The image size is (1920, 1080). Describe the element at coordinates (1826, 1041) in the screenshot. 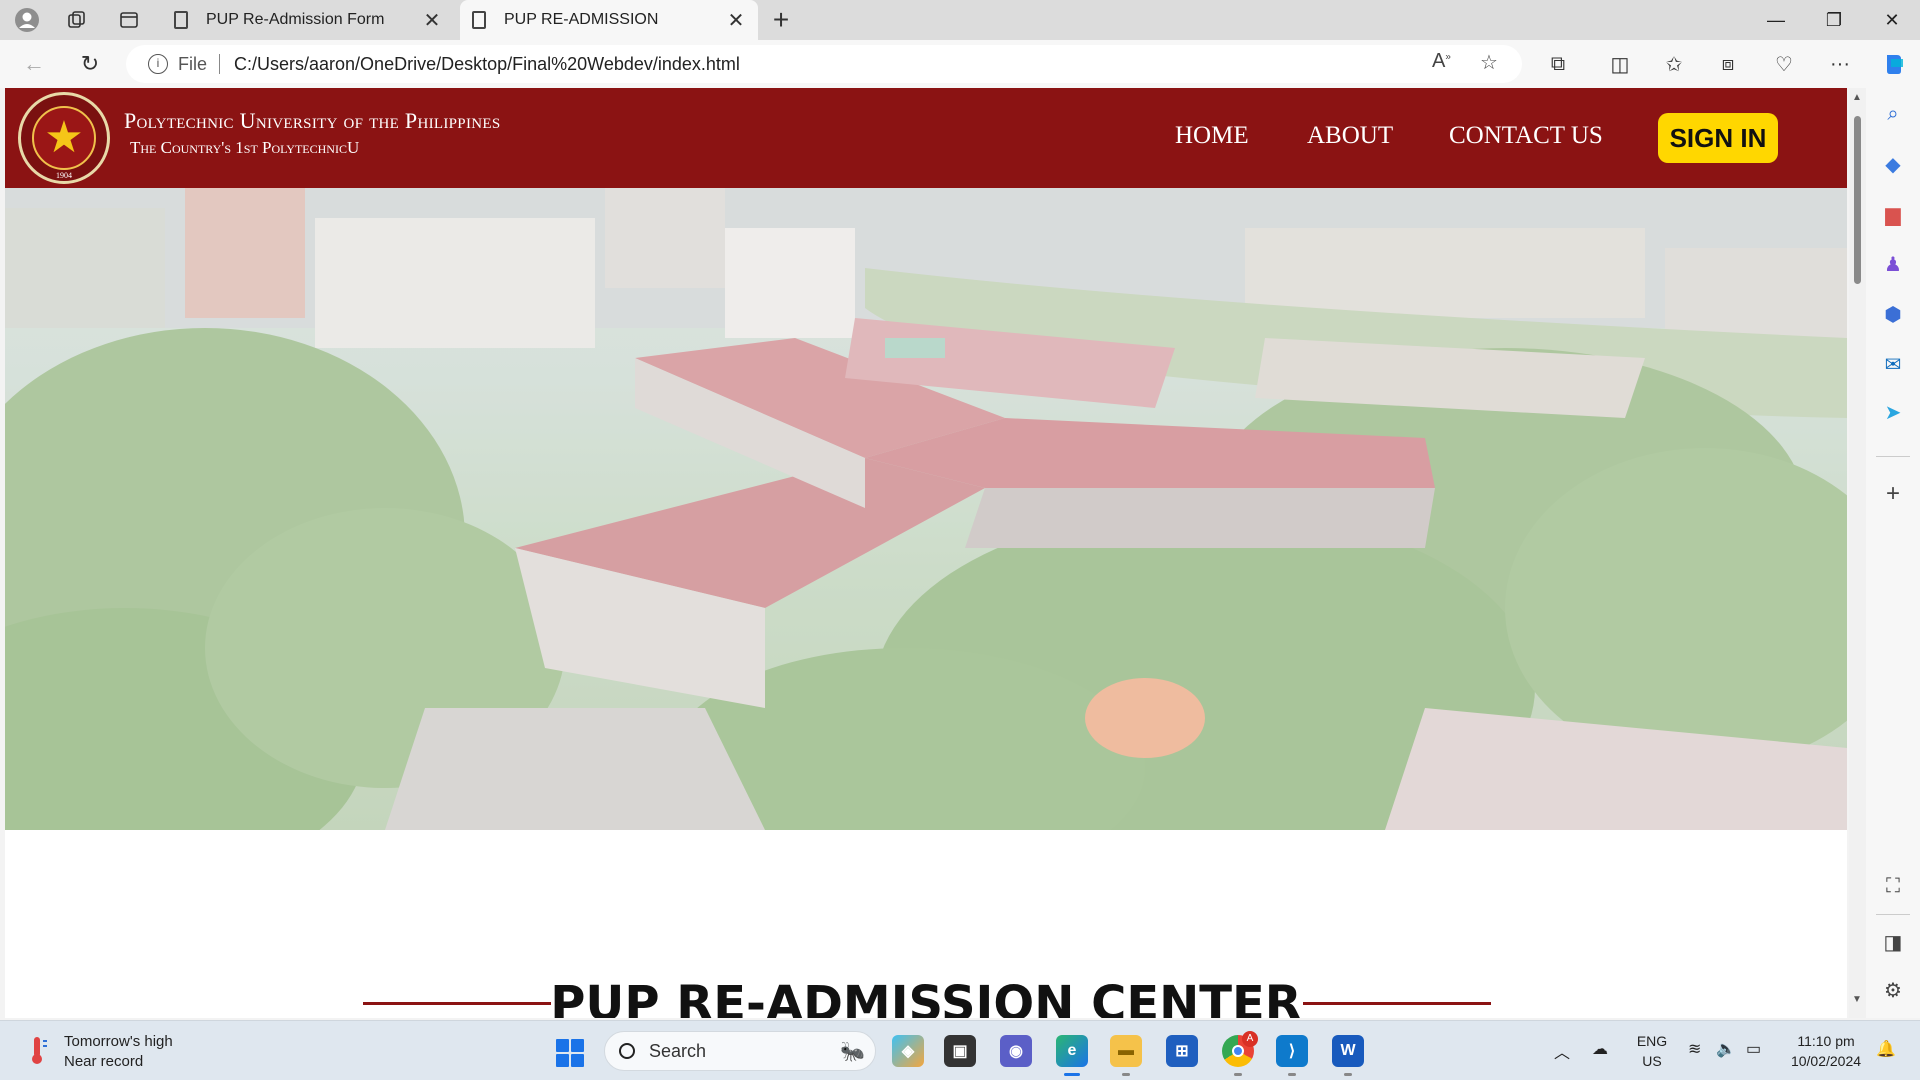

I see `clock-time: 11:10 pm` at that location.